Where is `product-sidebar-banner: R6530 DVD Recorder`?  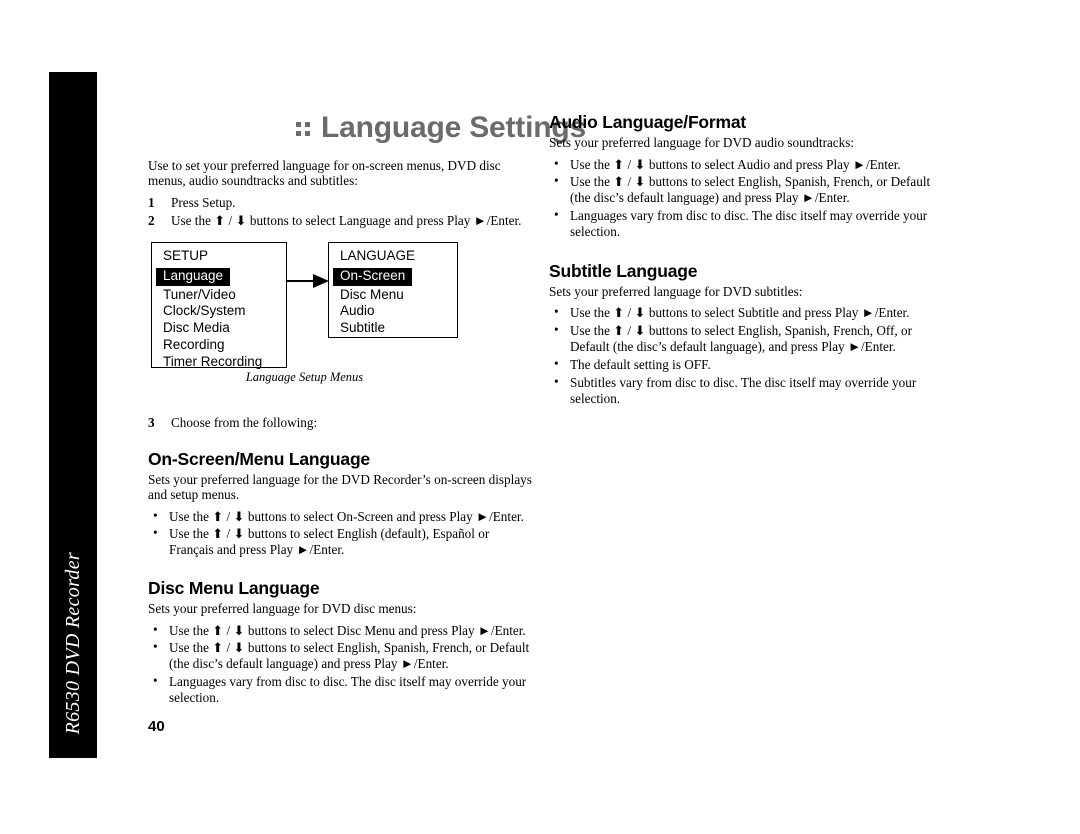 product-sidebar-banner: R6530 DVD Recorder is located at coordinates (73, 415).